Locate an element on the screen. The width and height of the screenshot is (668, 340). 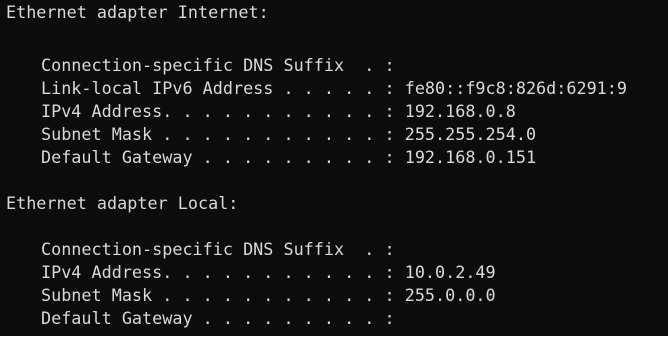
adapter-header-local: Ethernet adapter Local: is located at coordinates (122, 203).